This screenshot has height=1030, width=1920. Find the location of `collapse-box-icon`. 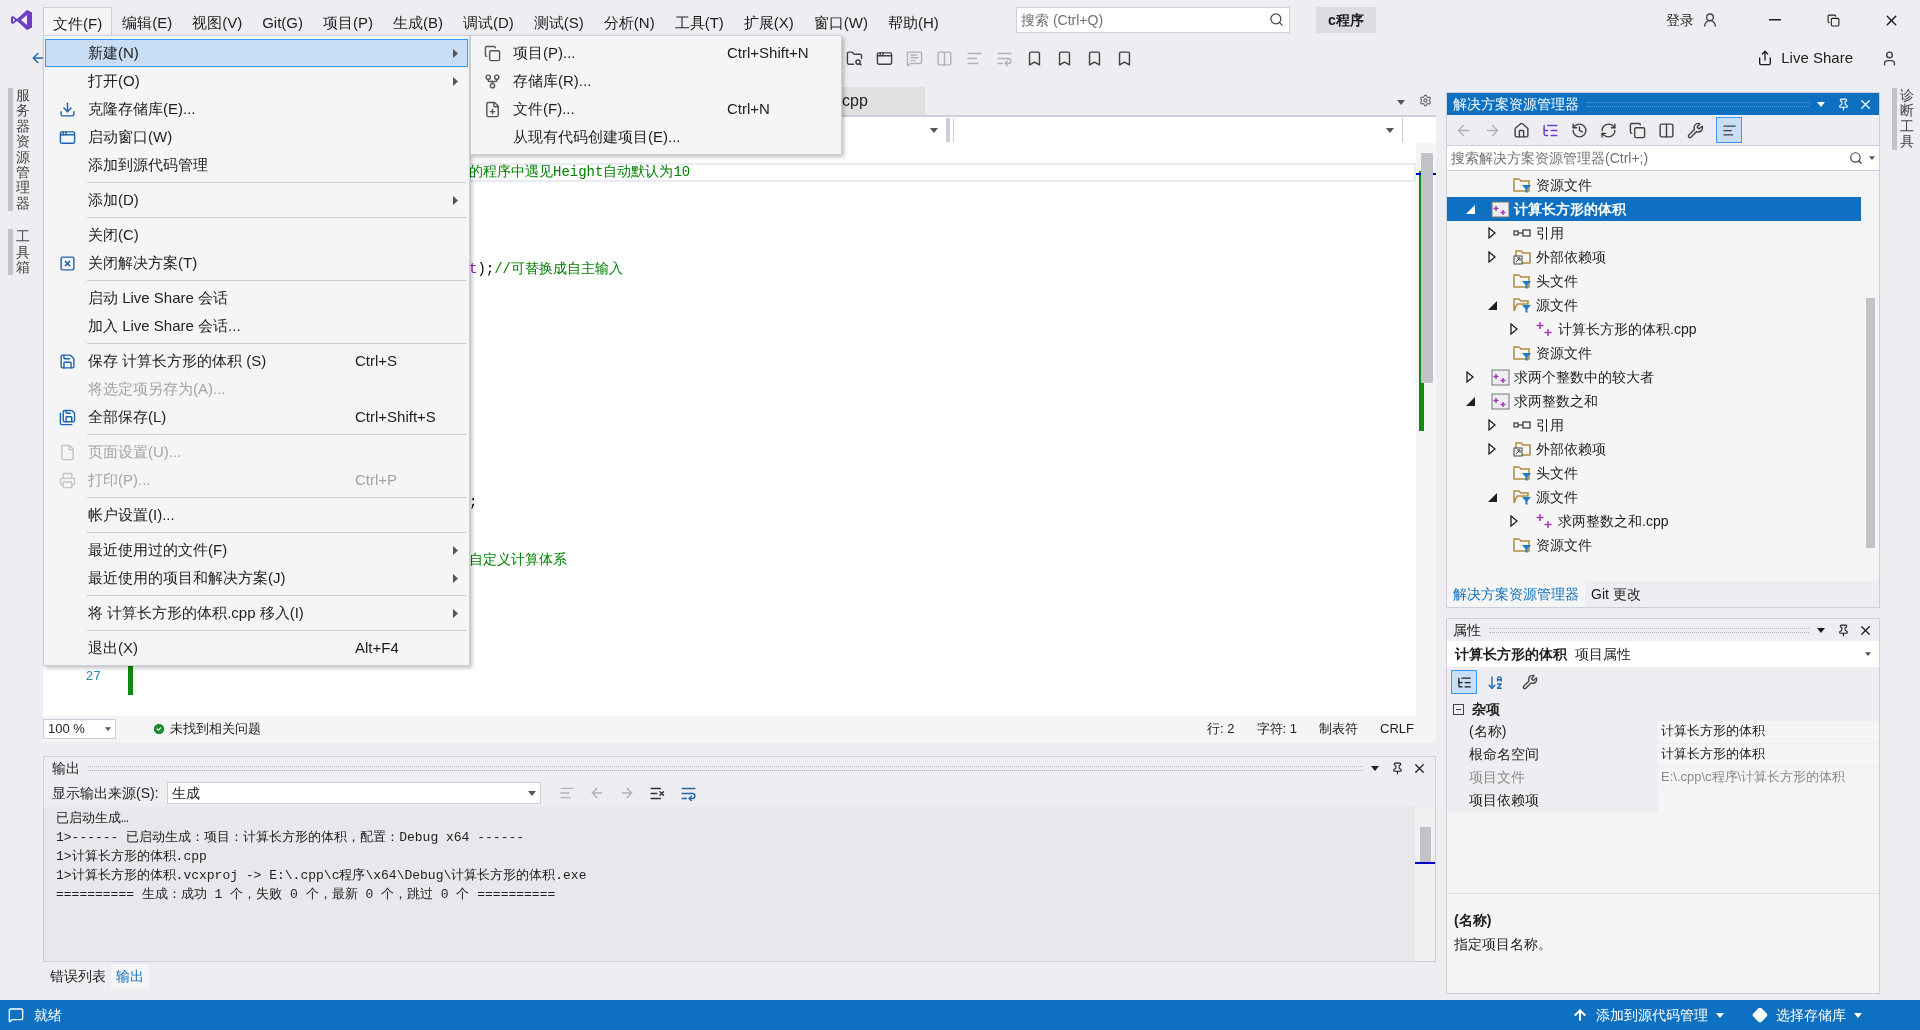

collapse-box-icon is located at coordinates (1458, 709).